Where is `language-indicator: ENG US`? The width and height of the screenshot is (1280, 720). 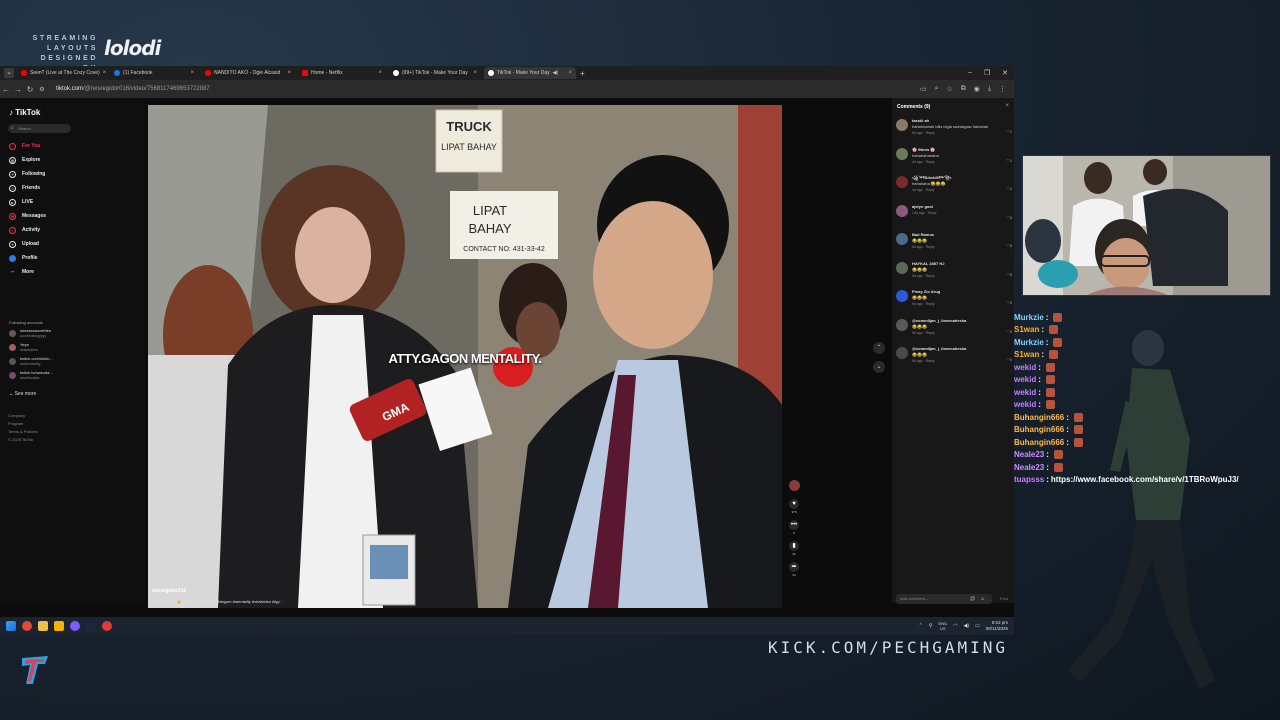 language-indicator: ENG US is located at coordinates (943, 626).